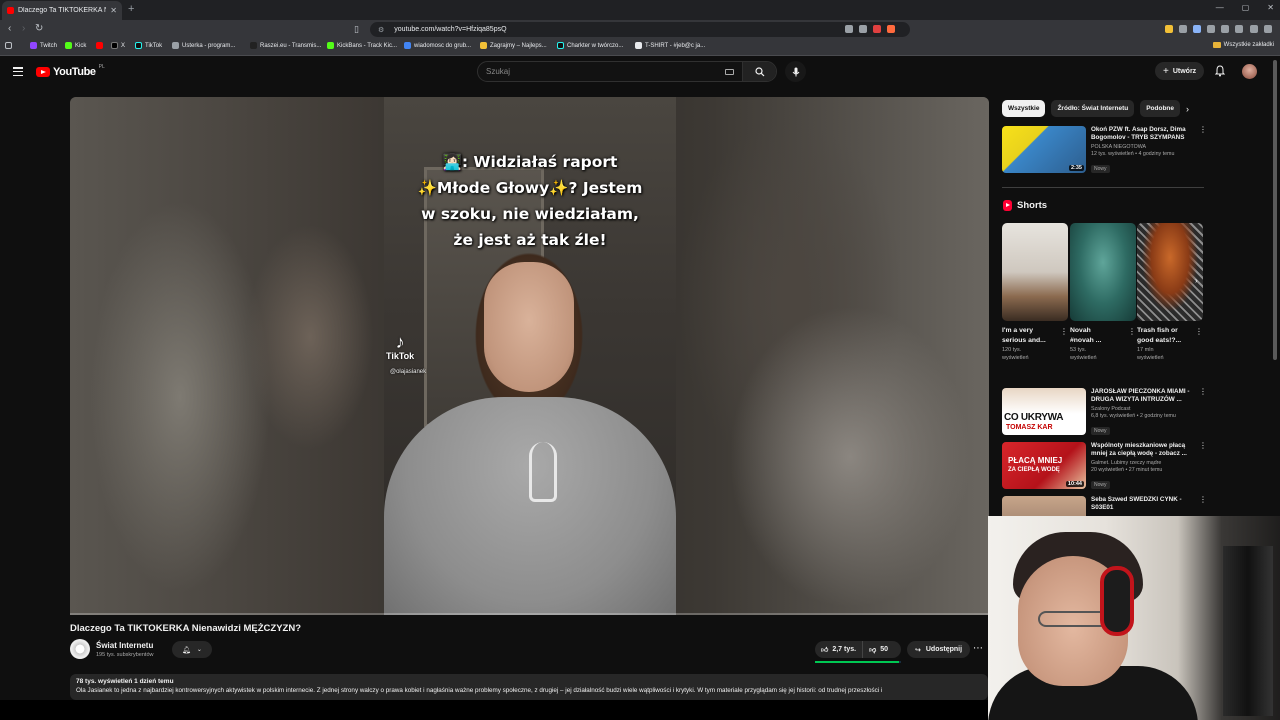 This screenshot has width=1280, height=720. What do you see at coordinates (70, 71) in the screenshot?
I see `youtube-logo: YouTube PL` at bounding box center [70, 71].